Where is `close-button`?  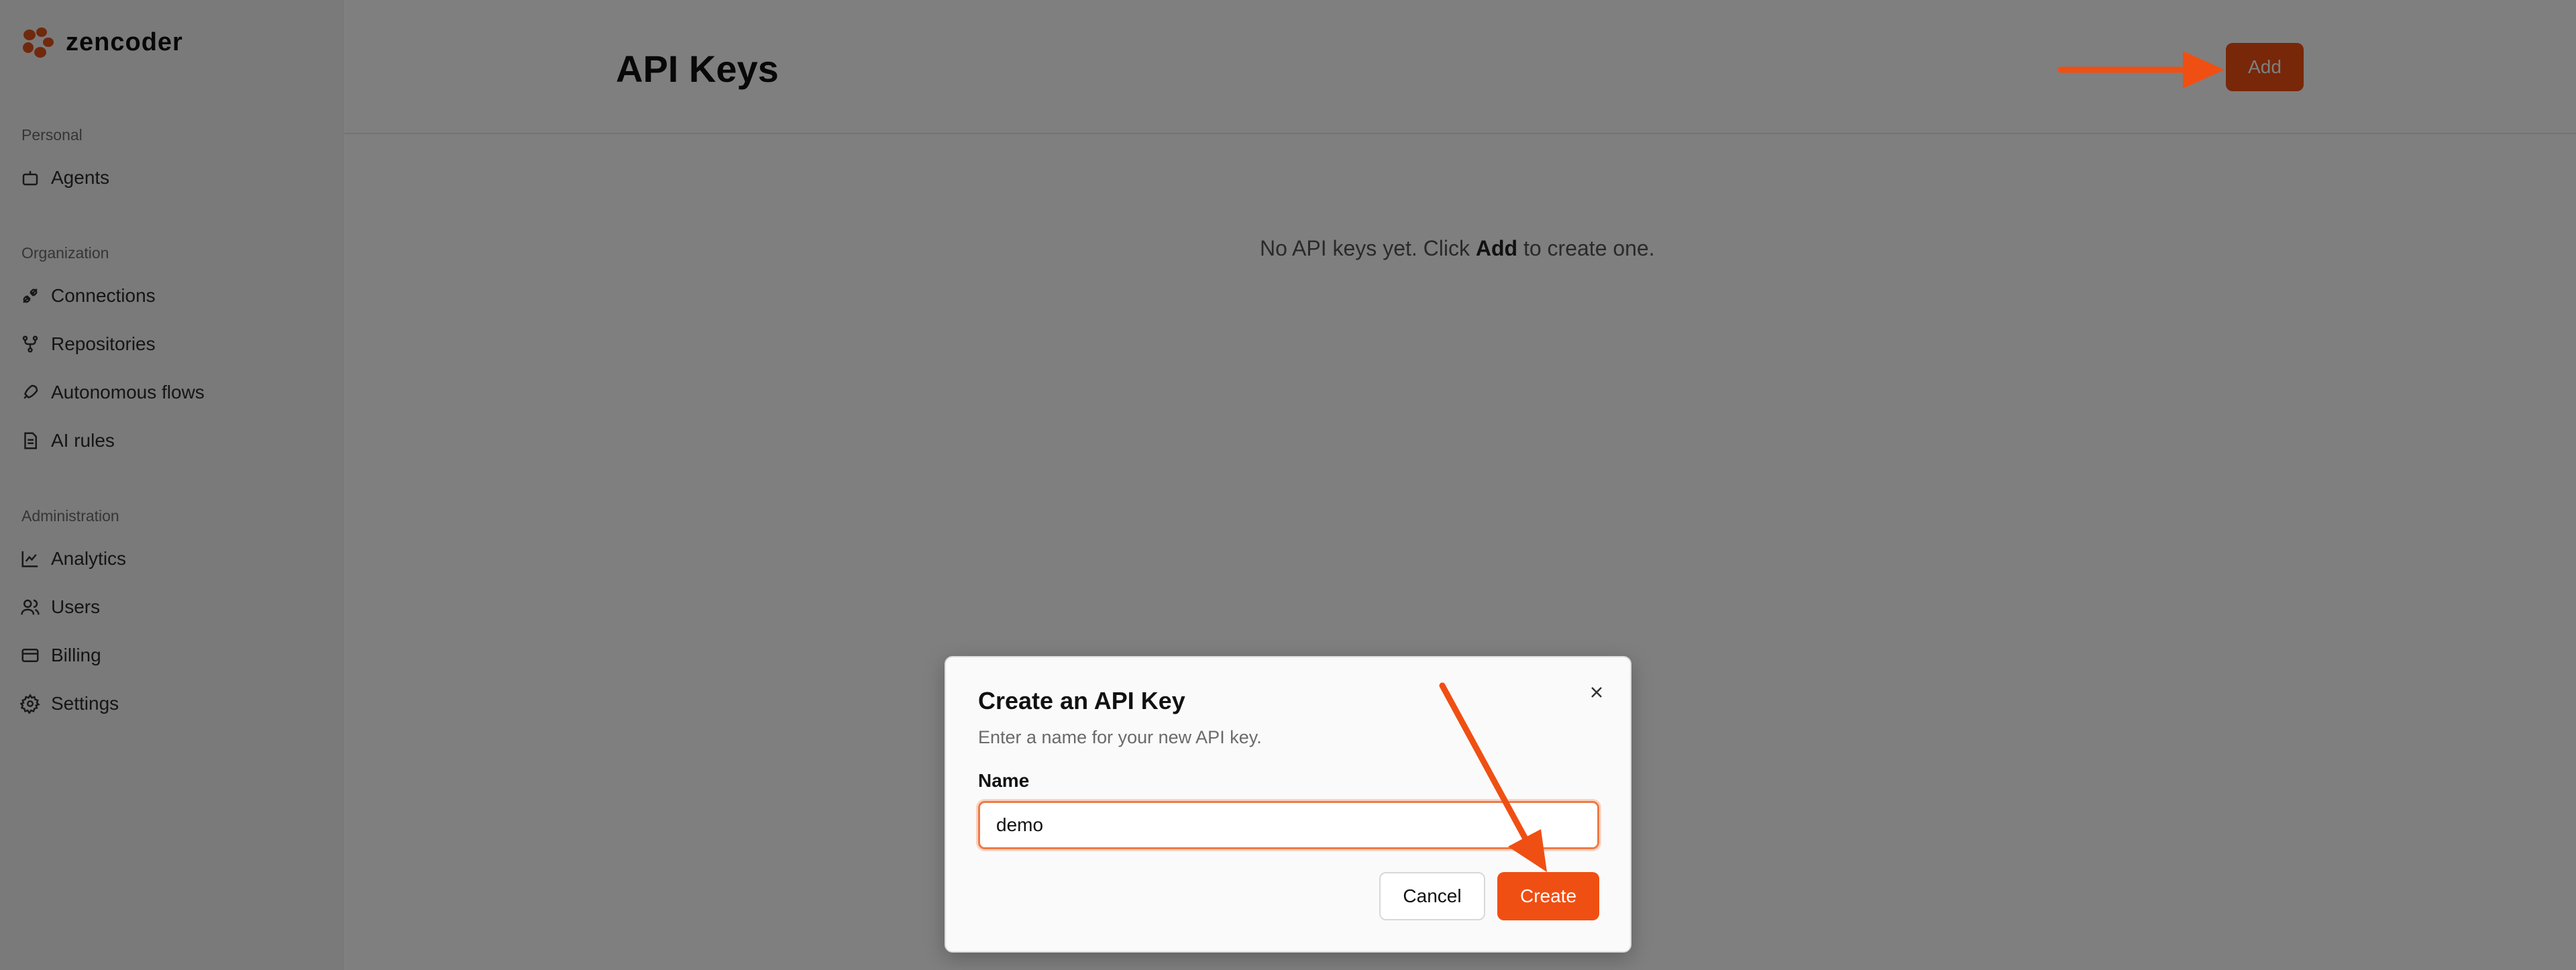
close-button is located at coordinates (1596, 692).